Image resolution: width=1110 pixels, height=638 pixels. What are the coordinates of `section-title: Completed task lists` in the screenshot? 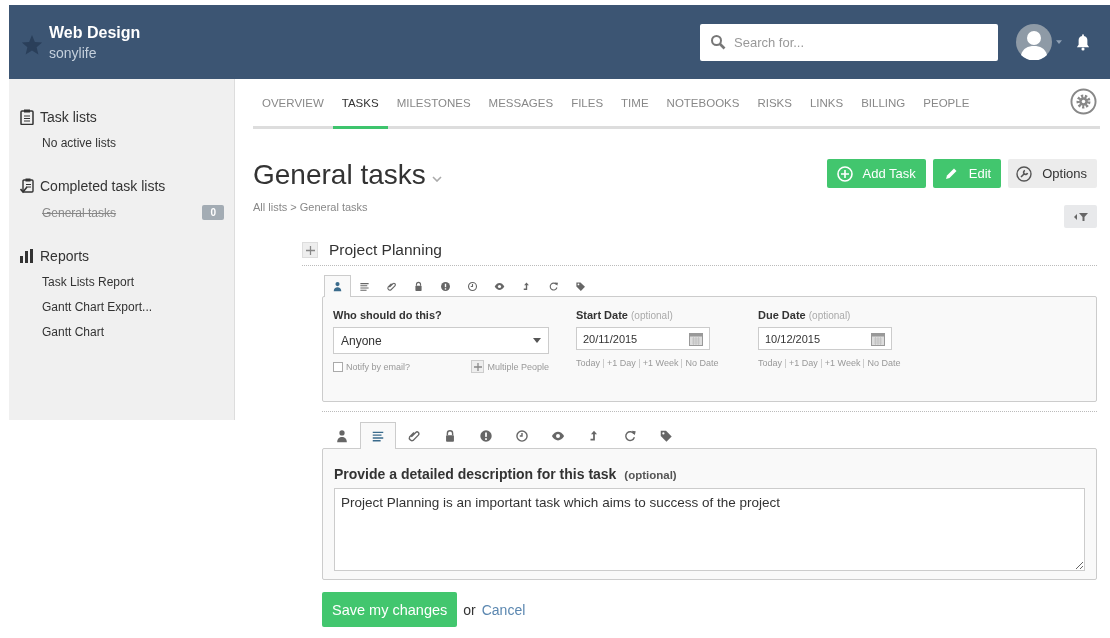 It's located at (103, 186).